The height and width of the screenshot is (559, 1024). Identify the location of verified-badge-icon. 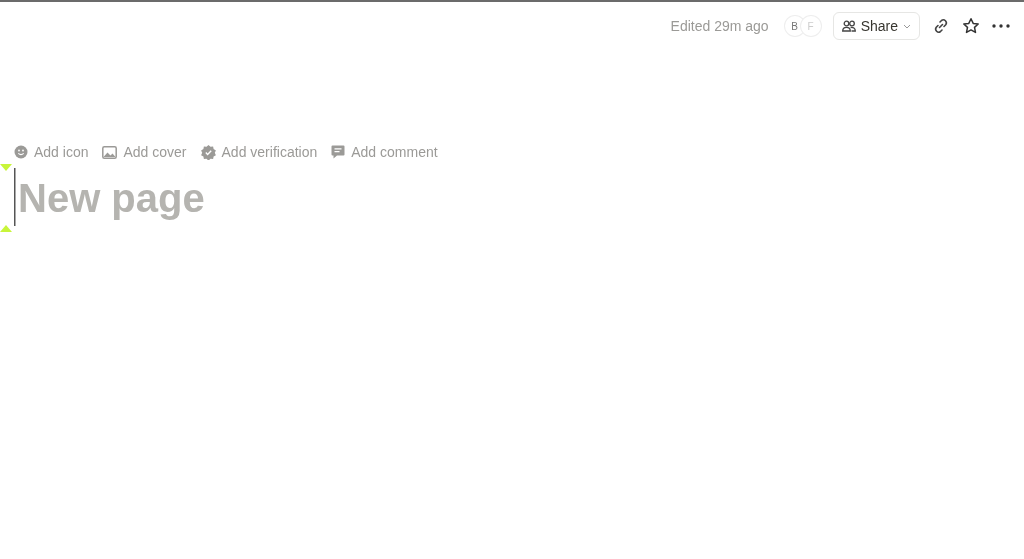
(208, 152).